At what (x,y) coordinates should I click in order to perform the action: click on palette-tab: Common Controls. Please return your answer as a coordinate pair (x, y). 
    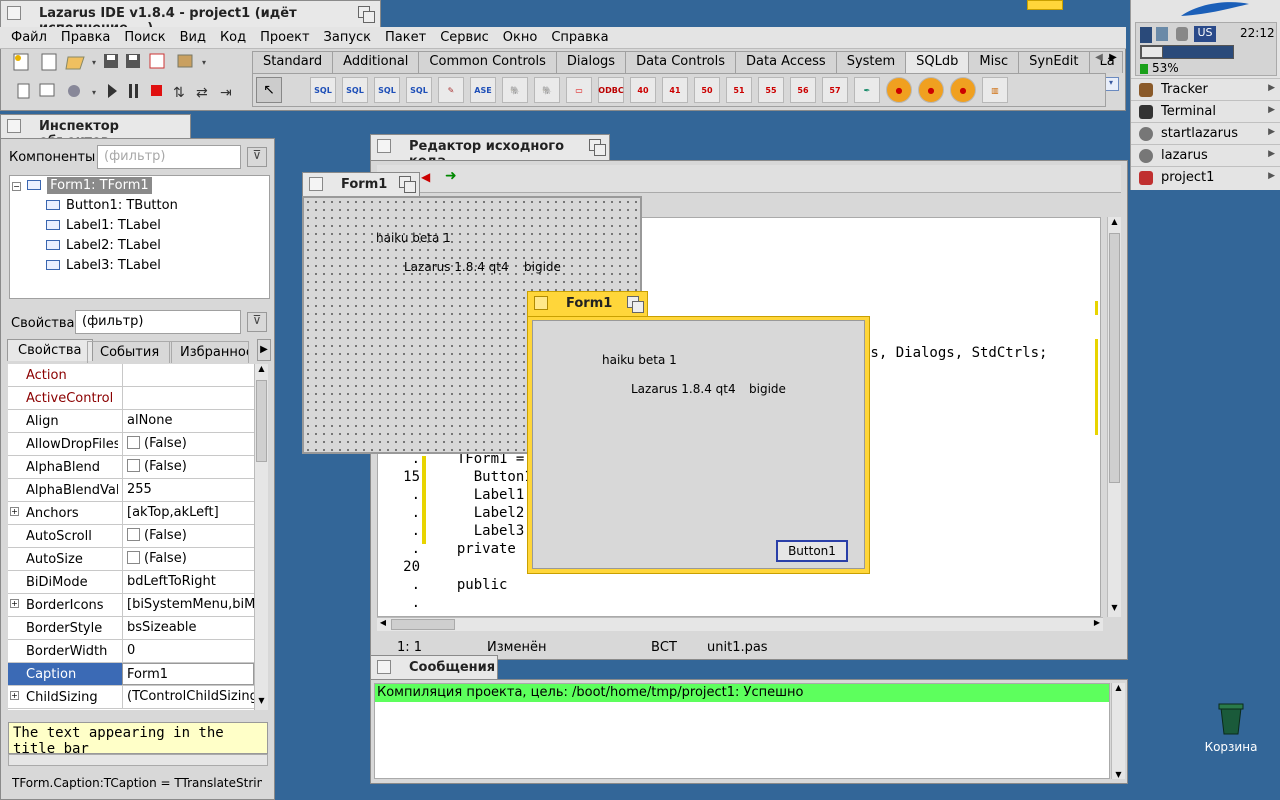
    Looking at the image, I should click on (487, 62).